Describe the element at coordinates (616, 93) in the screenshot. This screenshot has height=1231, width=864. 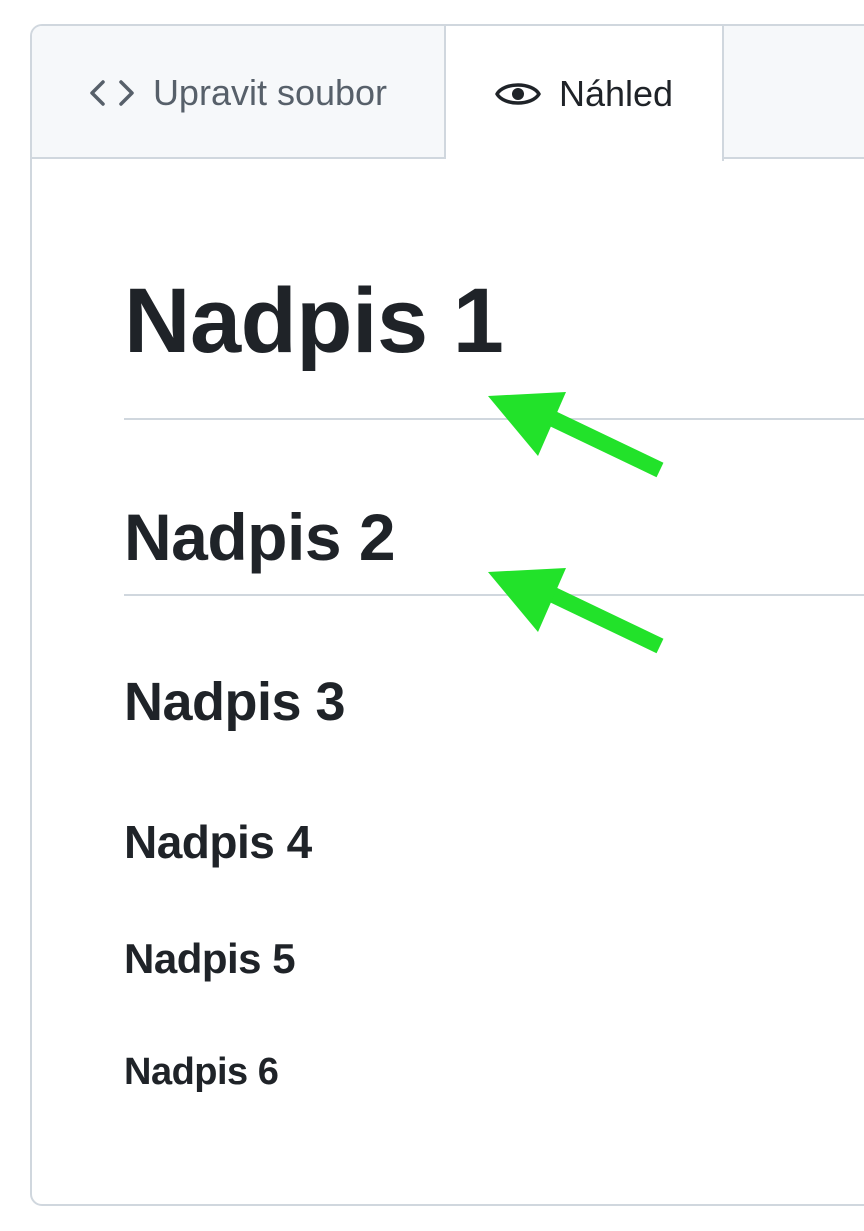
I see `tab-preview-label: Náhled` at that location.